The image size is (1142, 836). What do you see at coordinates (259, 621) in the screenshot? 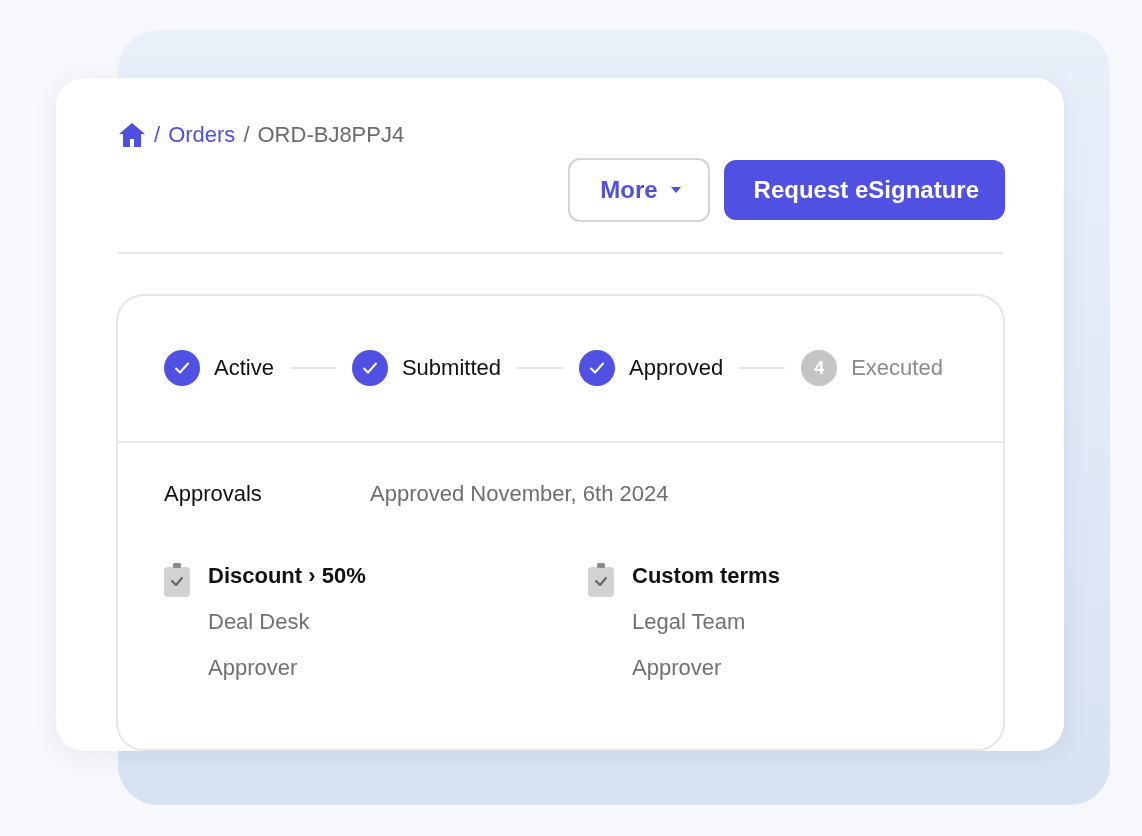
I see `approval-team: Deal Desk` at bounding box center [259, 621].